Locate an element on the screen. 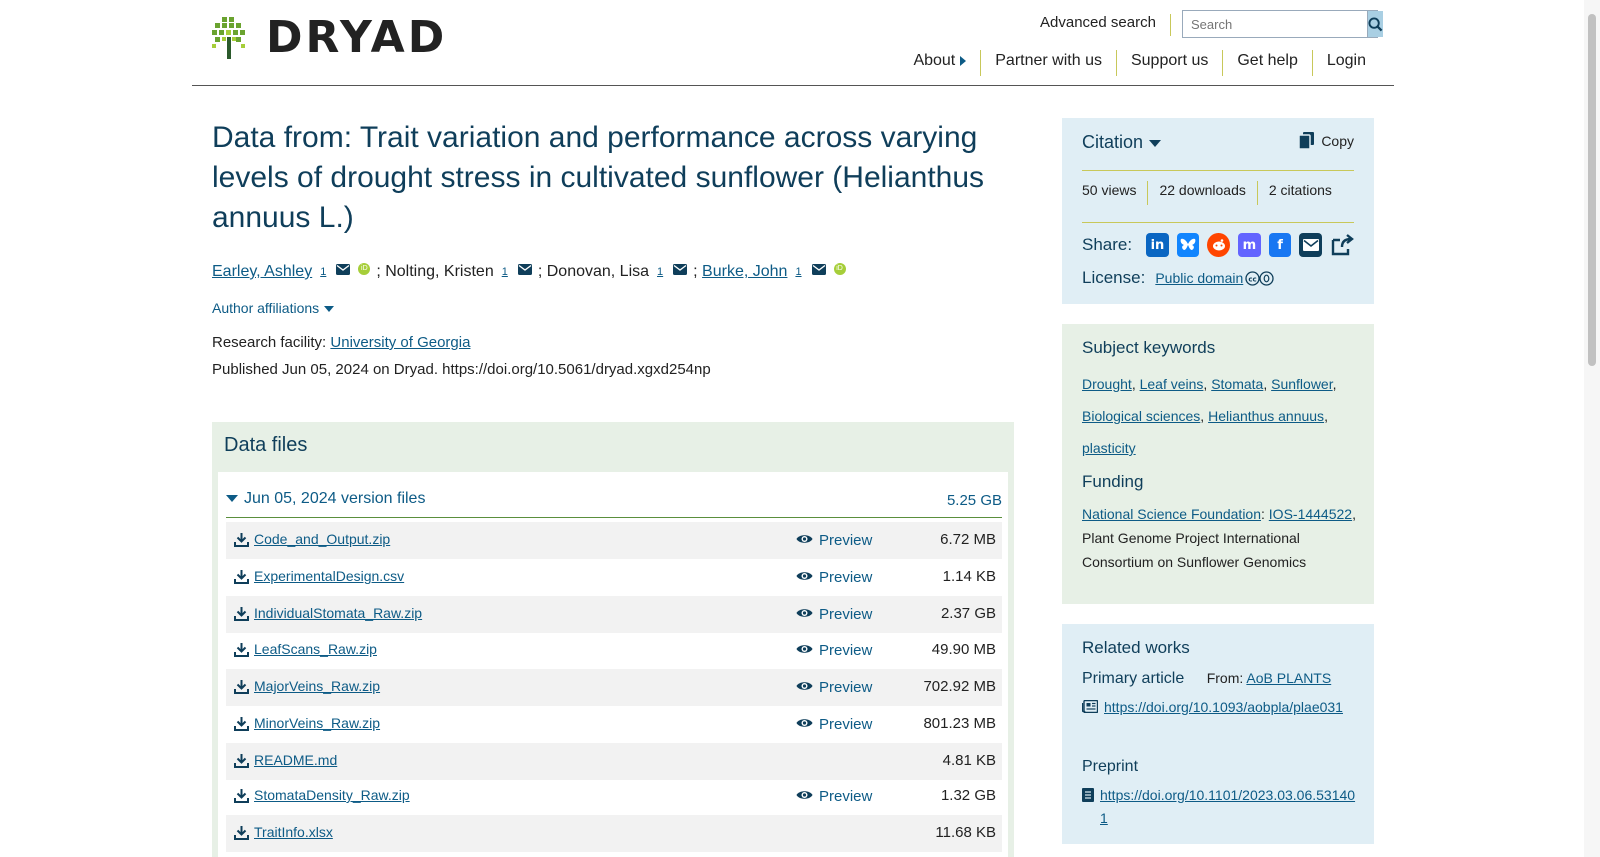 Image resolution: width=1600 pixels, height=857 pixels. search-button is located at coordinates (1375, 24).